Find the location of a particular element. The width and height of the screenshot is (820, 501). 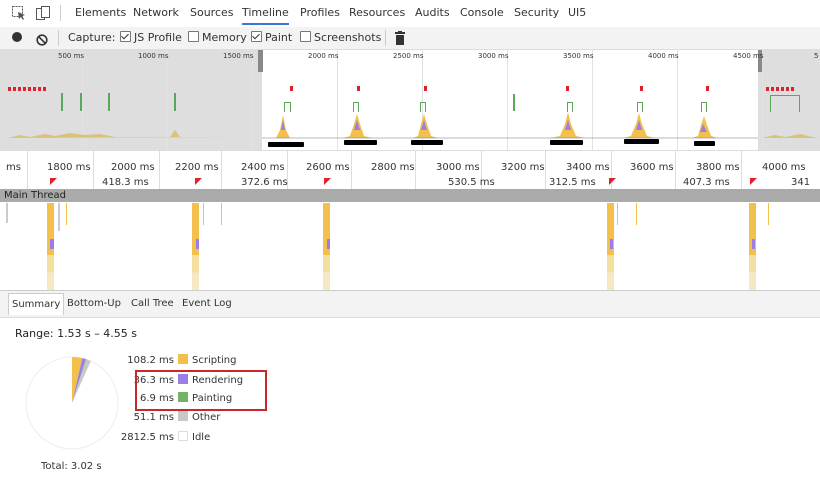

scripting-value: 108.2 ms is located at coordinates (150, 360).